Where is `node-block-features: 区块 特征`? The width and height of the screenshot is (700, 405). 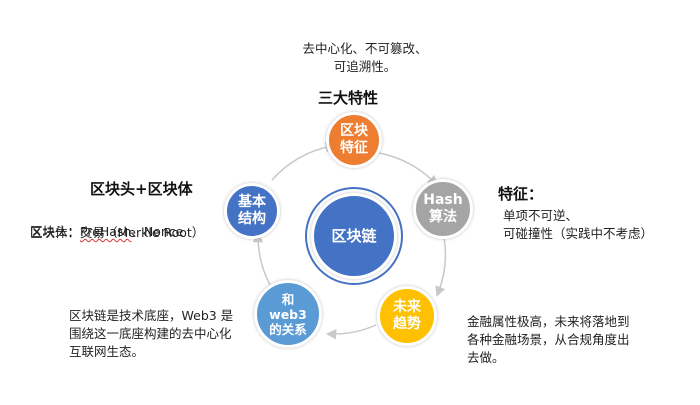 node-block-features: 区块 特征 is located at coordinates (354, 140).